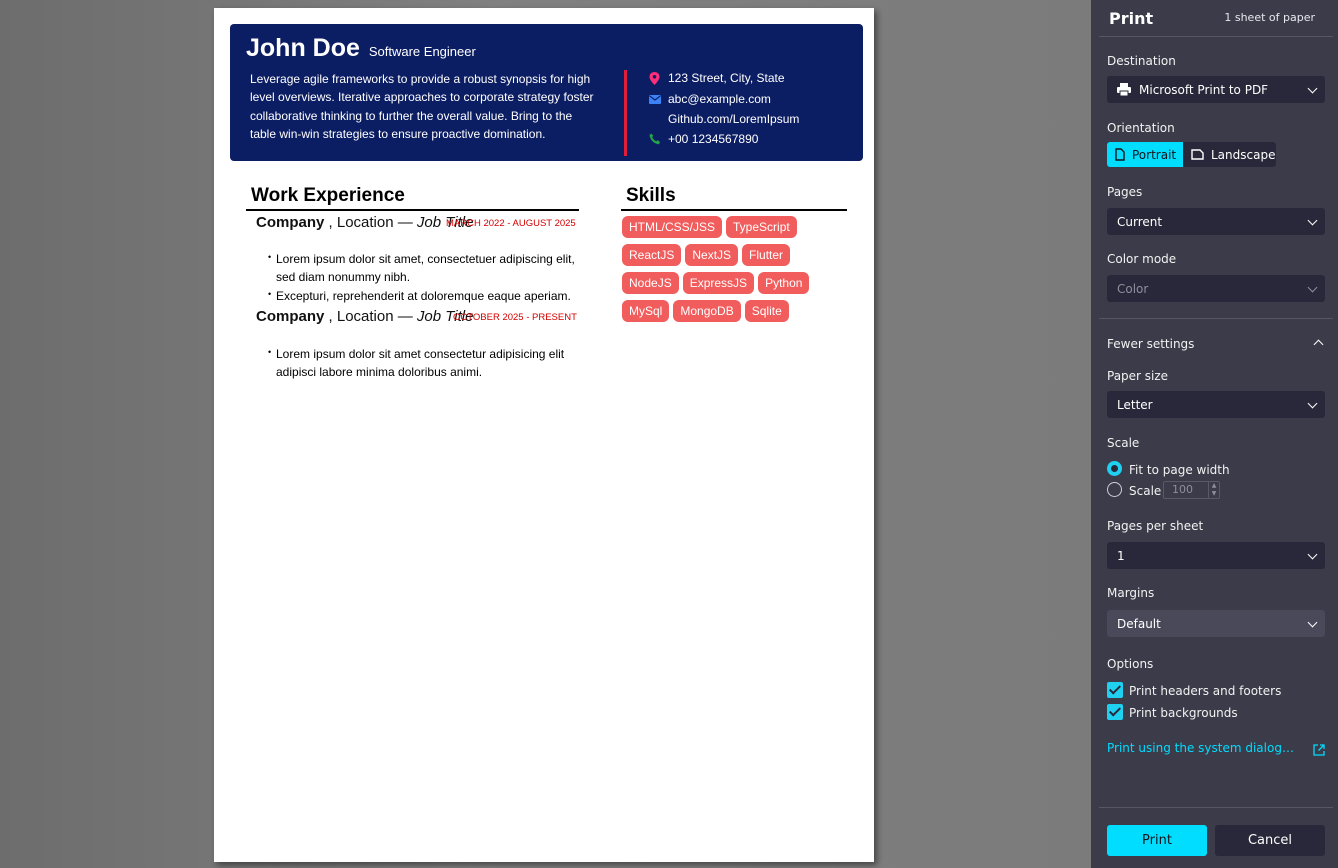  Describe the element at coordinates (716, 78) in the screenshot. I see `contact-address: 123 Street, City, State` at that location.